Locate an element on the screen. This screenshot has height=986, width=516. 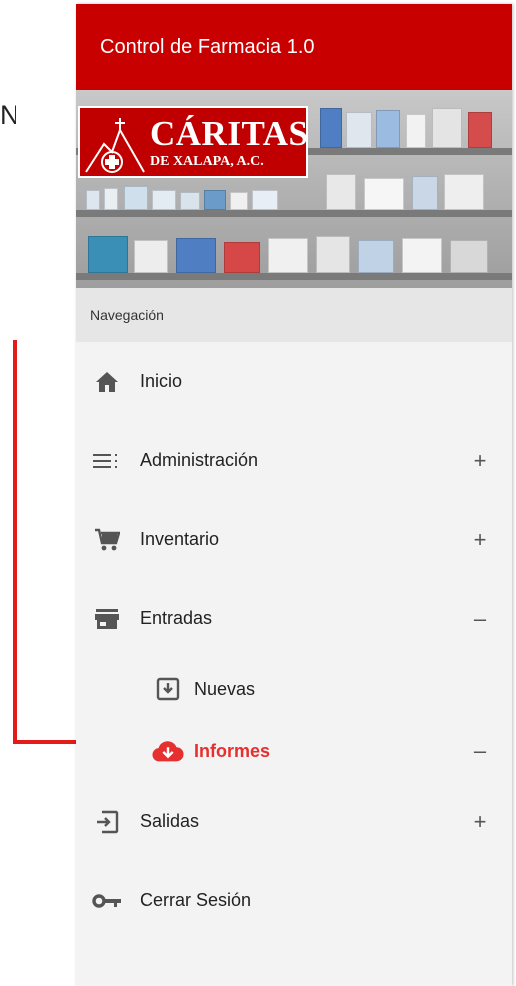
key-icon is located at coordinates (107, 901).